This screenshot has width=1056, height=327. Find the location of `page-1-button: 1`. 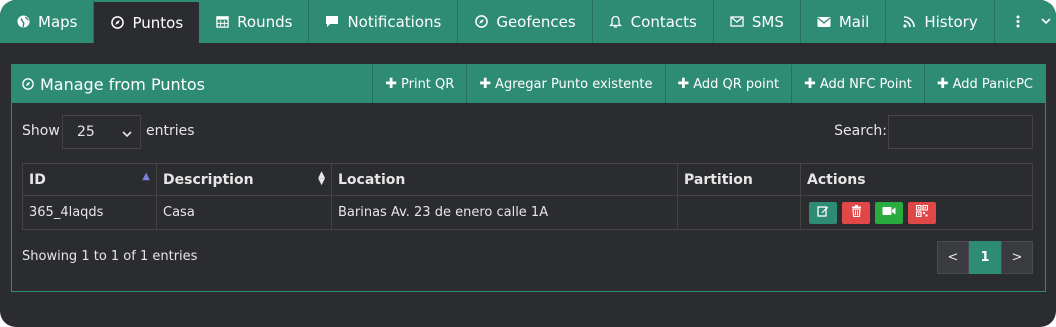

page-1-button: 1 is located at coordinates (985, 257).